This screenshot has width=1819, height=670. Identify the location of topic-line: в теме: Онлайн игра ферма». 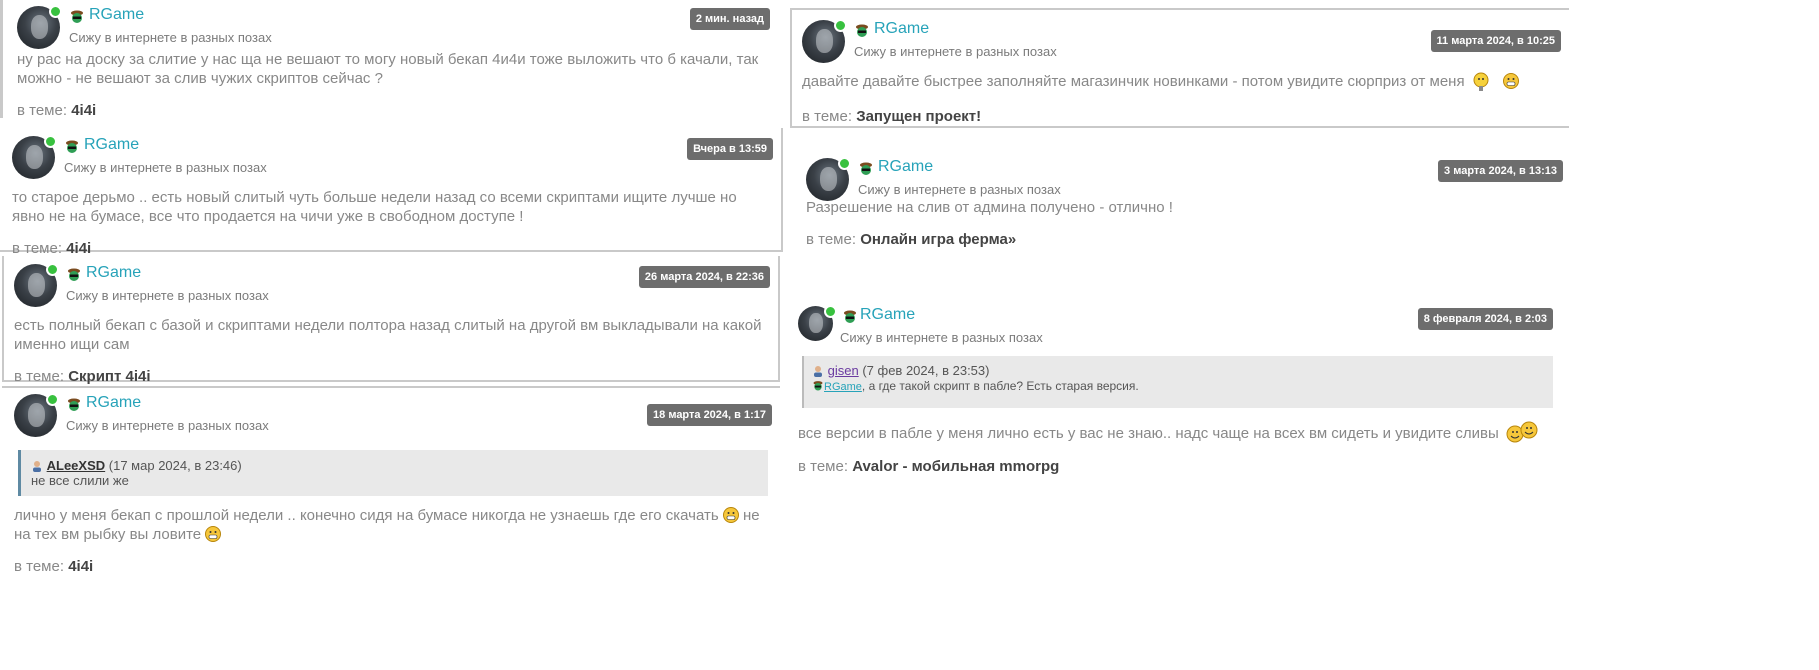
(1184, 239).